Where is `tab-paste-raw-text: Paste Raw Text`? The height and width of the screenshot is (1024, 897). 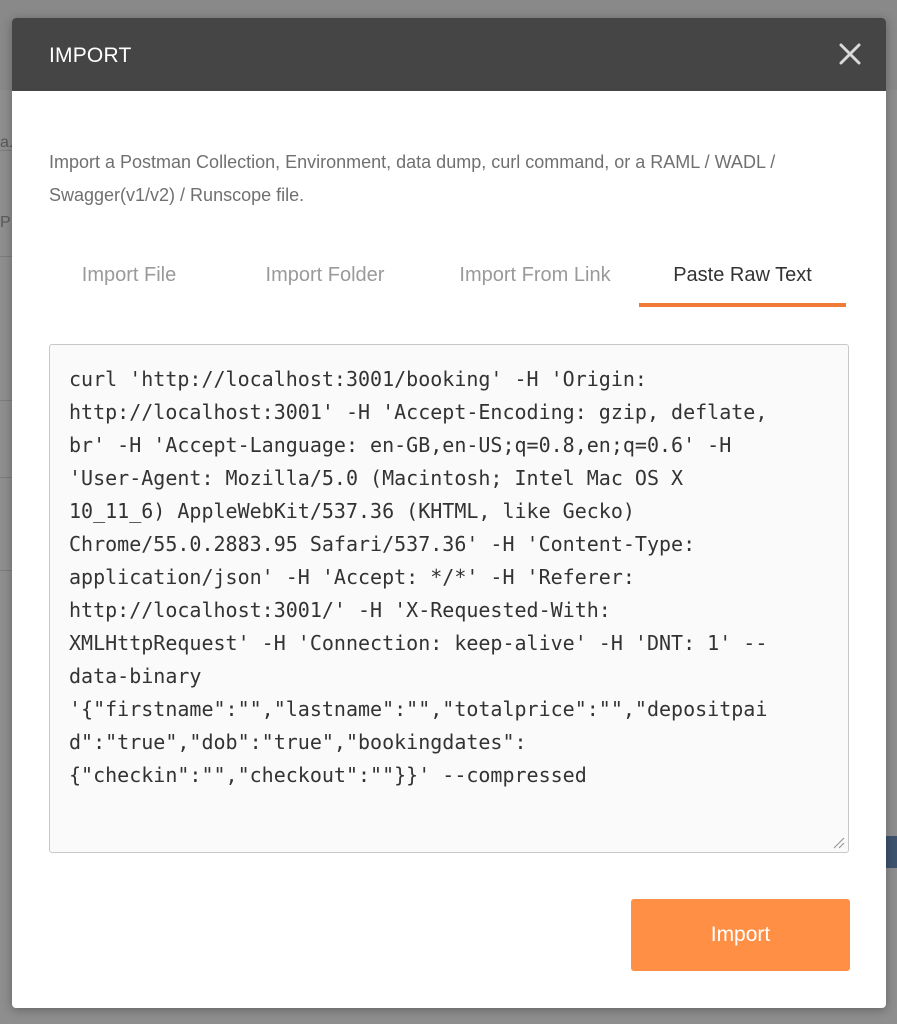
tab-paste-raw-text: Paste Raw Text is located at coordinates (742, 282).